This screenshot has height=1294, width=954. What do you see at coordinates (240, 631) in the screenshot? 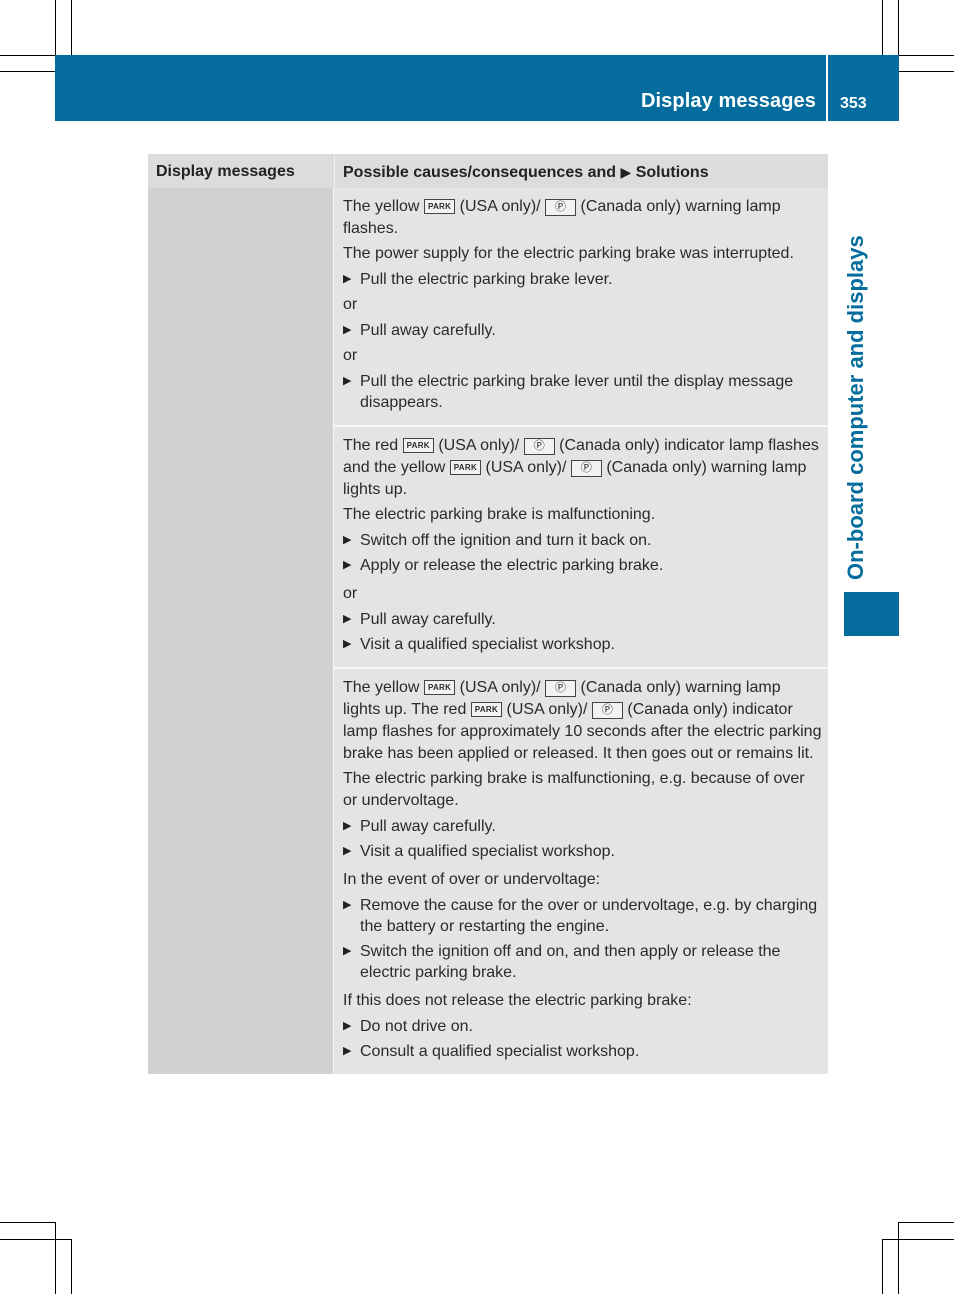
I see `display-message-cell` at bounding box center [240, 631].